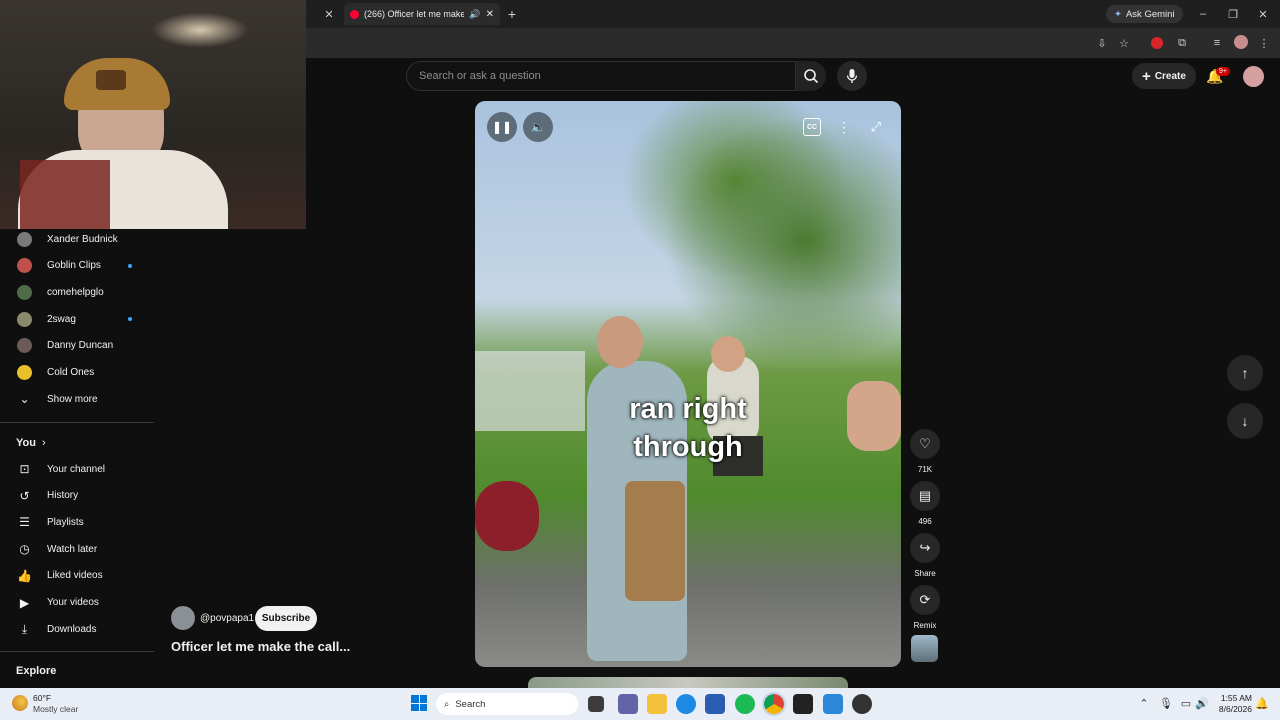  I want to click on share-label: Share, so click(925, 573).